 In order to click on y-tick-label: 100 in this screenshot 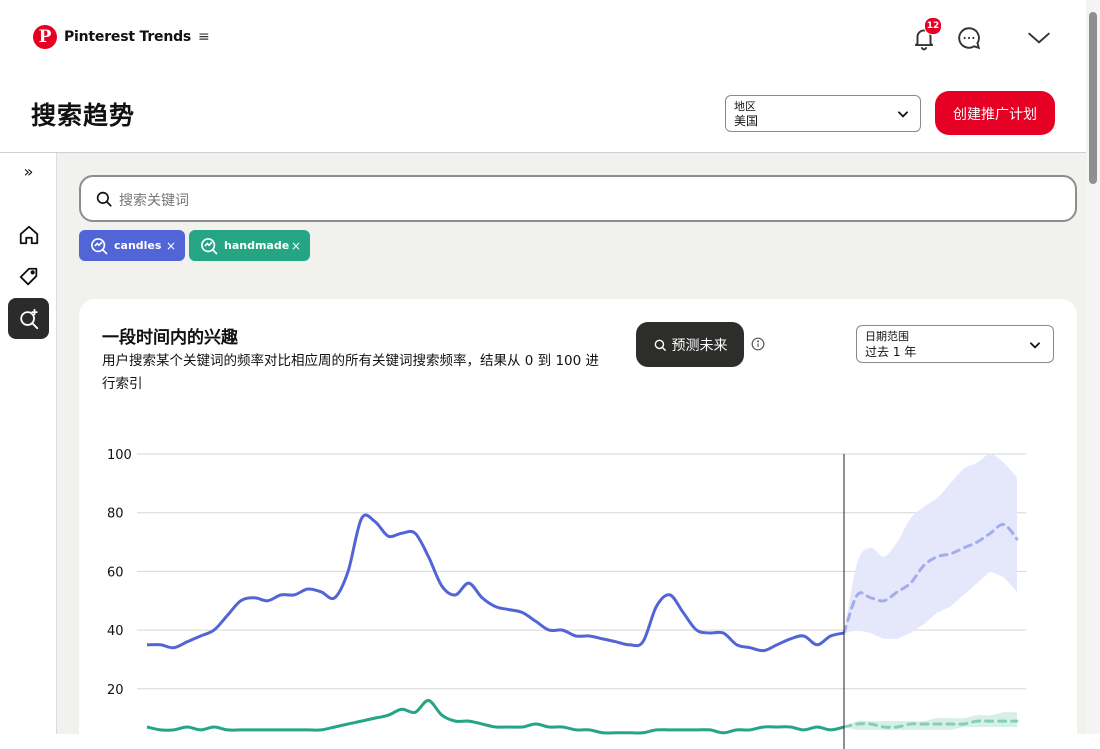, I will do `click(119, 455)`.